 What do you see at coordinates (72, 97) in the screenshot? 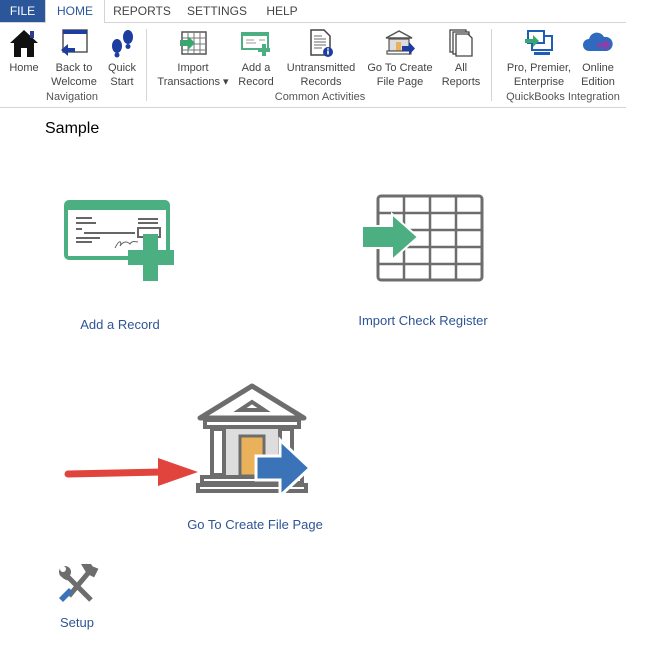
I see `group-label-navigation: Navigation` at bounding box center [72, 97].